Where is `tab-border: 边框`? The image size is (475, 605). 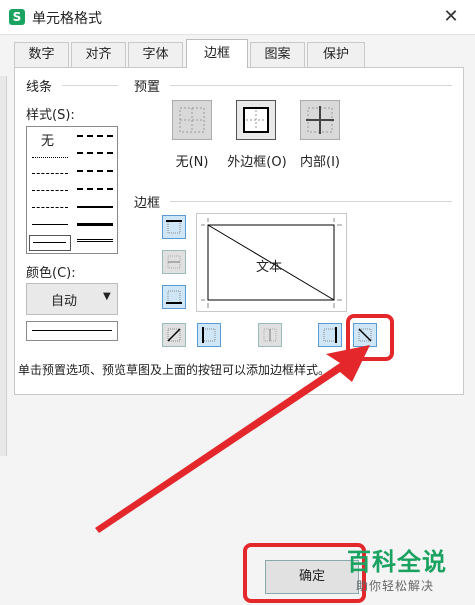
tab-border: 边框 is located at coordinates (217, 53).